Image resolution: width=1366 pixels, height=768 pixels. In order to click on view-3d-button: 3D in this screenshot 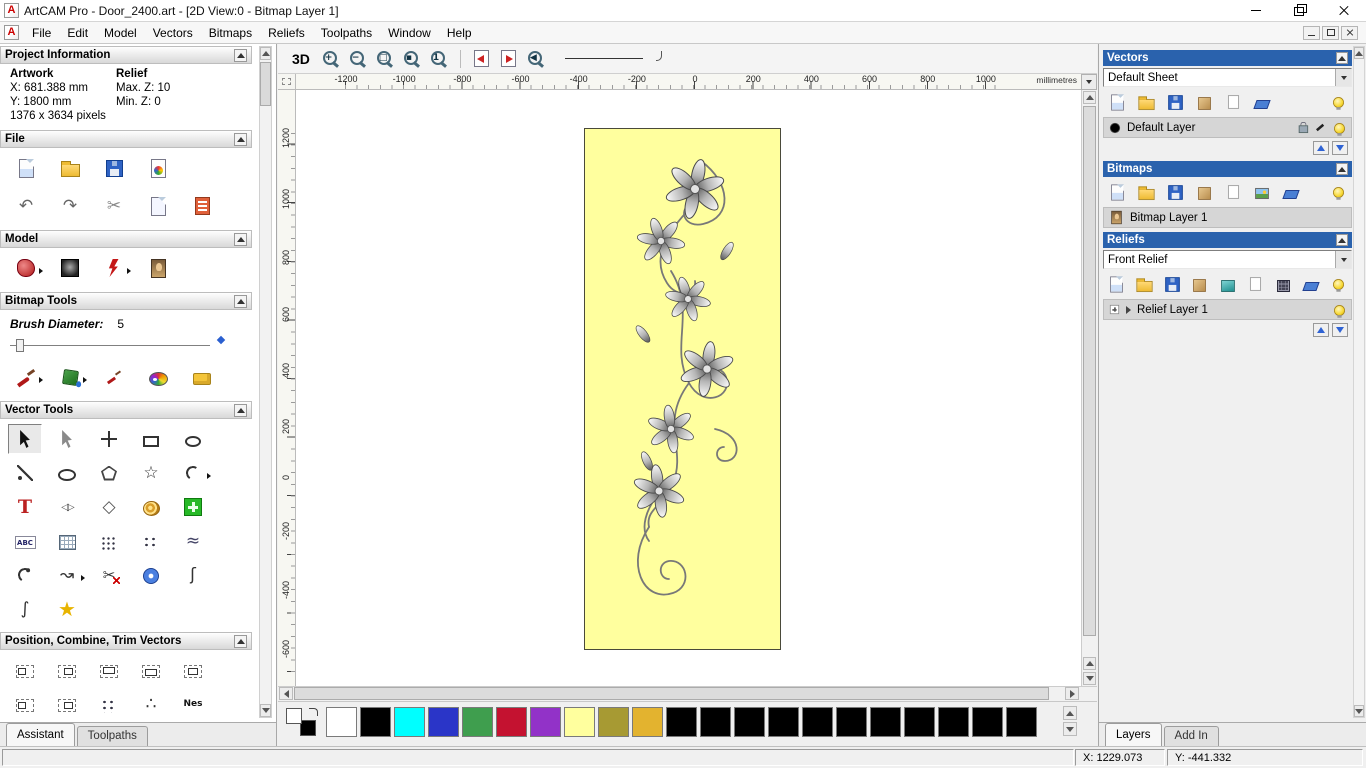, I will do `click(301, 59)`.